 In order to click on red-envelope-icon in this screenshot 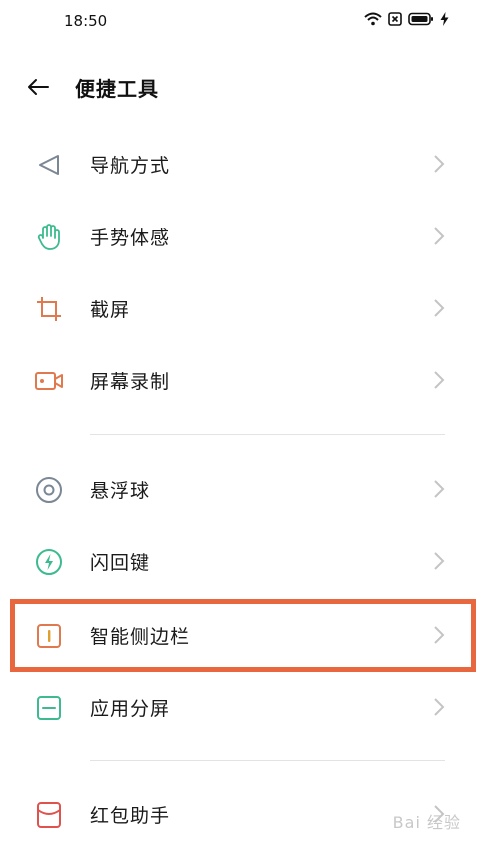, I will do `click(49, 815)`.